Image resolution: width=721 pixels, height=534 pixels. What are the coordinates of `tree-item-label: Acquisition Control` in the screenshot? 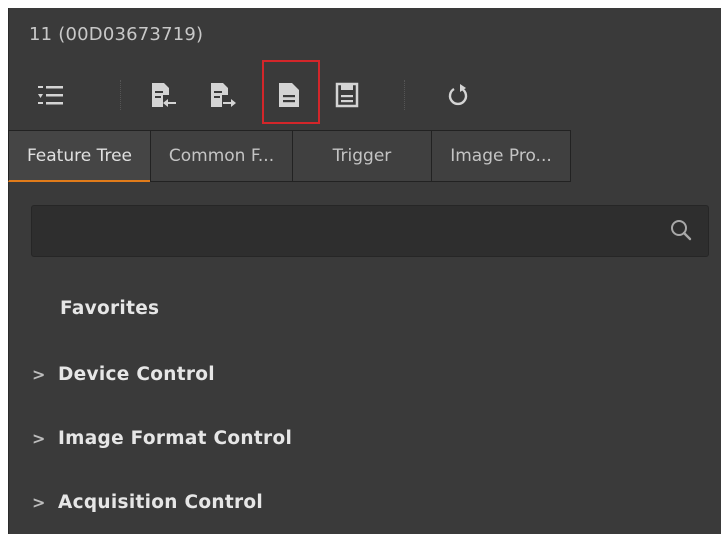 It's located at (161, 502).